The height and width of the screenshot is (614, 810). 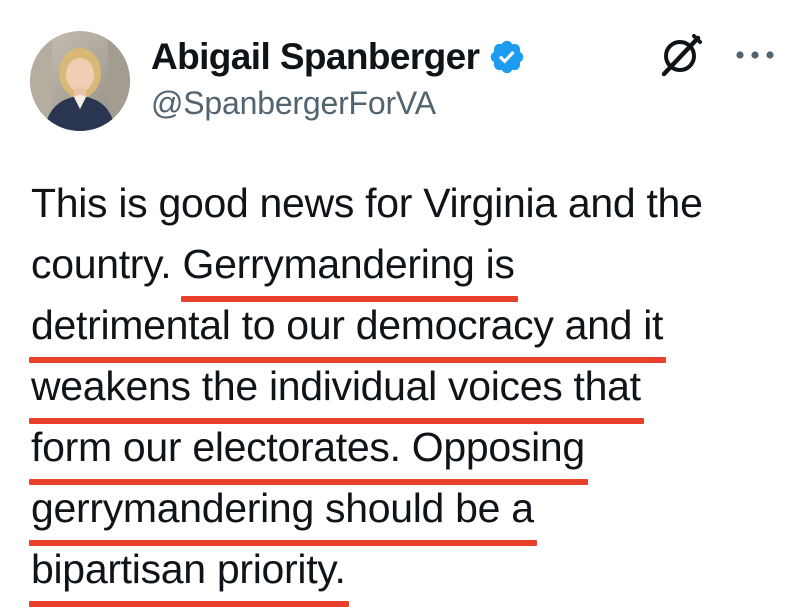 What do you see at coordinates (283, 512) in the screenshot?
I see `tweet-text-highlighted: gerrymandering should be a` at bounding box center [283, 512].